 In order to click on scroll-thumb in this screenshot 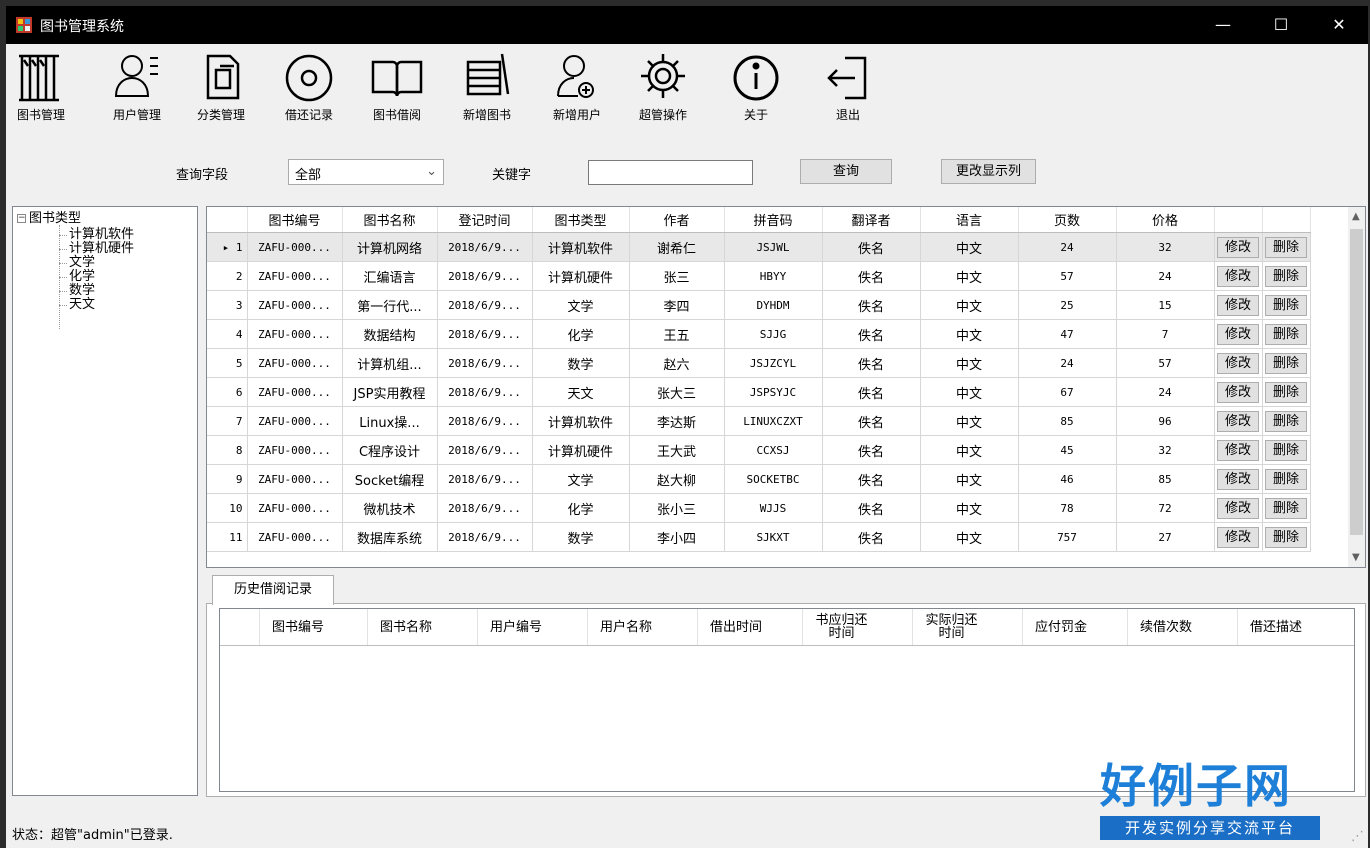, I will do `click(1356, 382)`.